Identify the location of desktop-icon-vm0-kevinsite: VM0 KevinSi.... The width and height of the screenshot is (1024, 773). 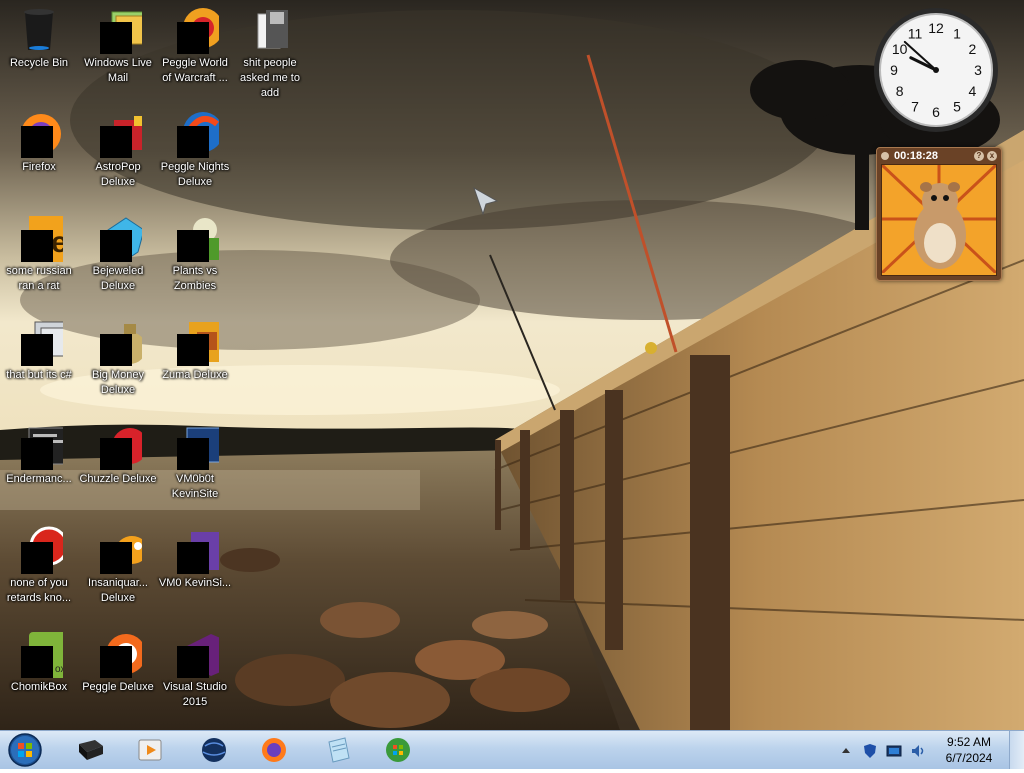
(195, 556).